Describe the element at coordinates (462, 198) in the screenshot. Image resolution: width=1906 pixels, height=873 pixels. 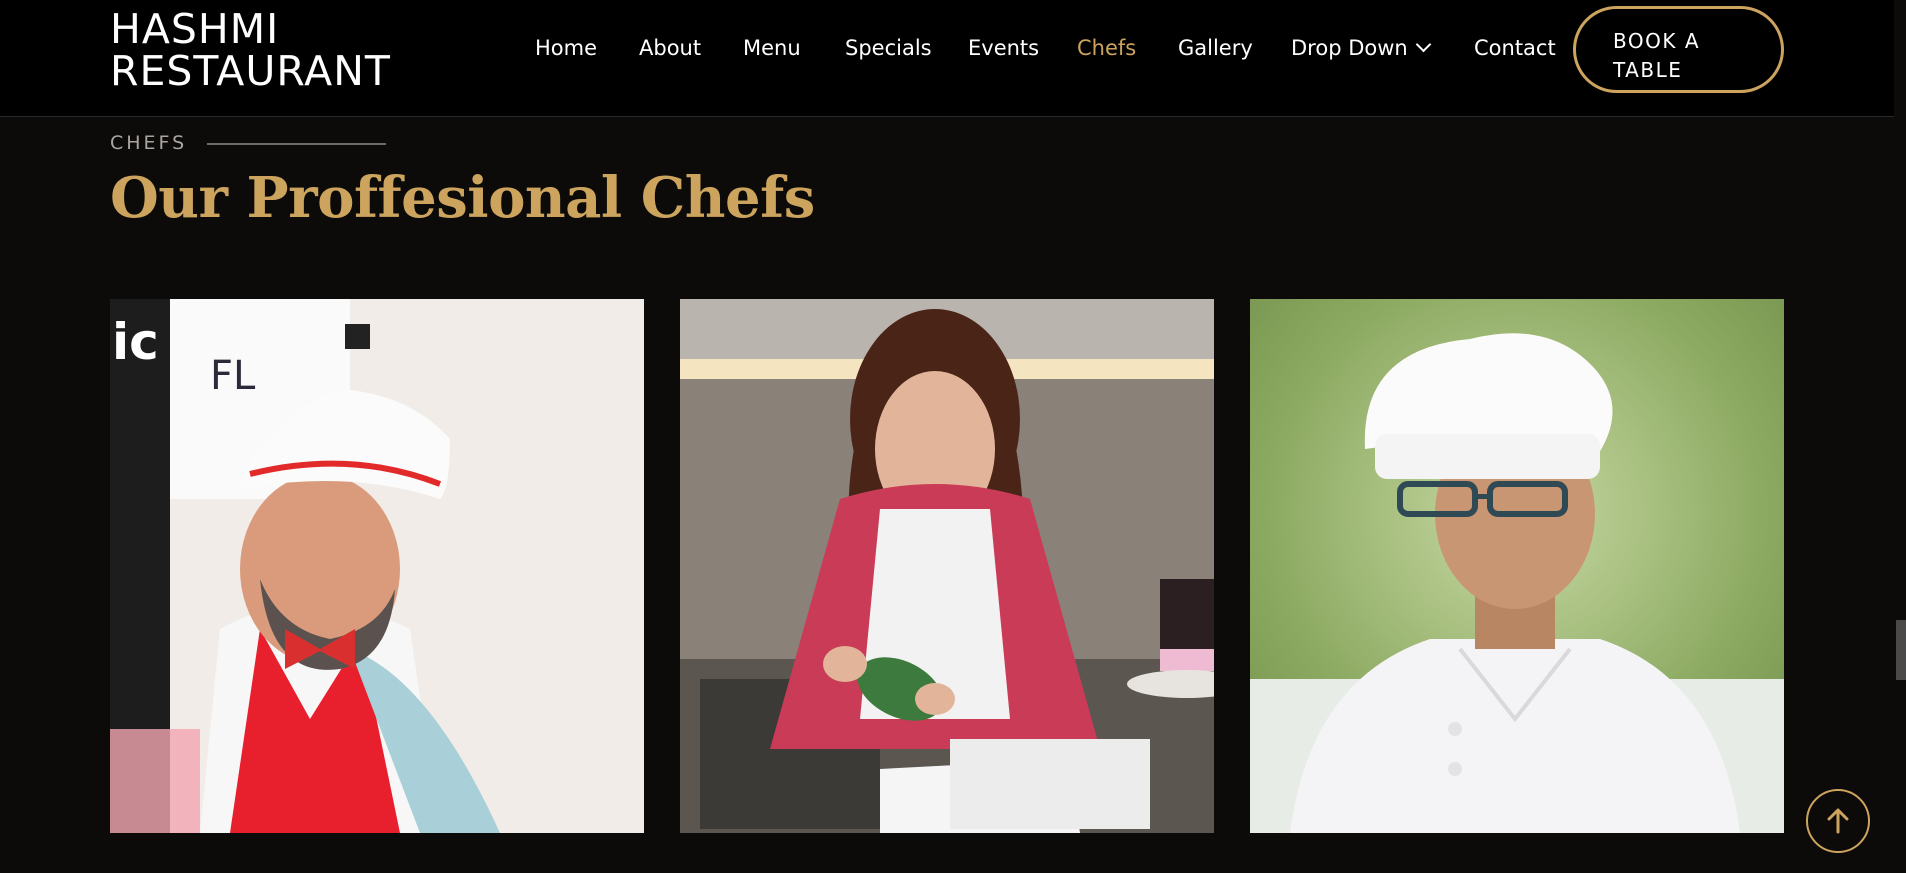
I see `section-title: Our Proffesional Chefs` at that location.